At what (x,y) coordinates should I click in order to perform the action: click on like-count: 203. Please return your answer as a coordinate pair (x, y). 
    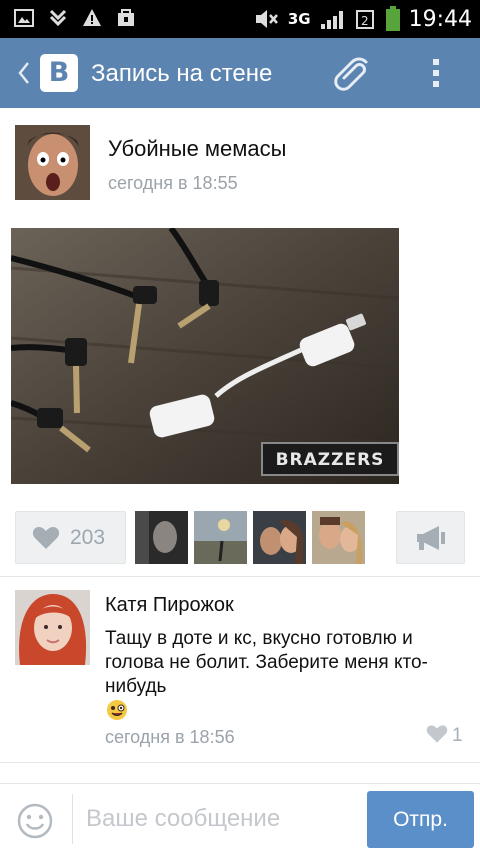
    Looking at the image, I should click on (88, 537).